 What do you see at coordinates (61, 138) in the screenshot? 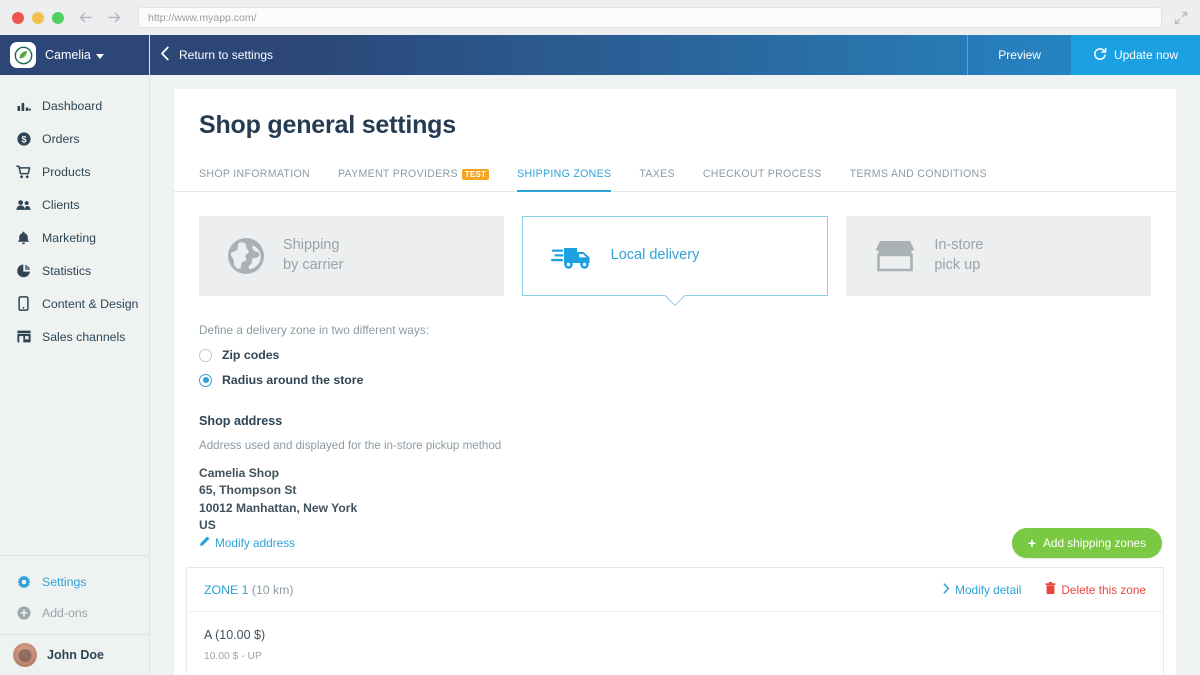
I see `sidebar-item-label: Orders` at bounding box center [61, 138].